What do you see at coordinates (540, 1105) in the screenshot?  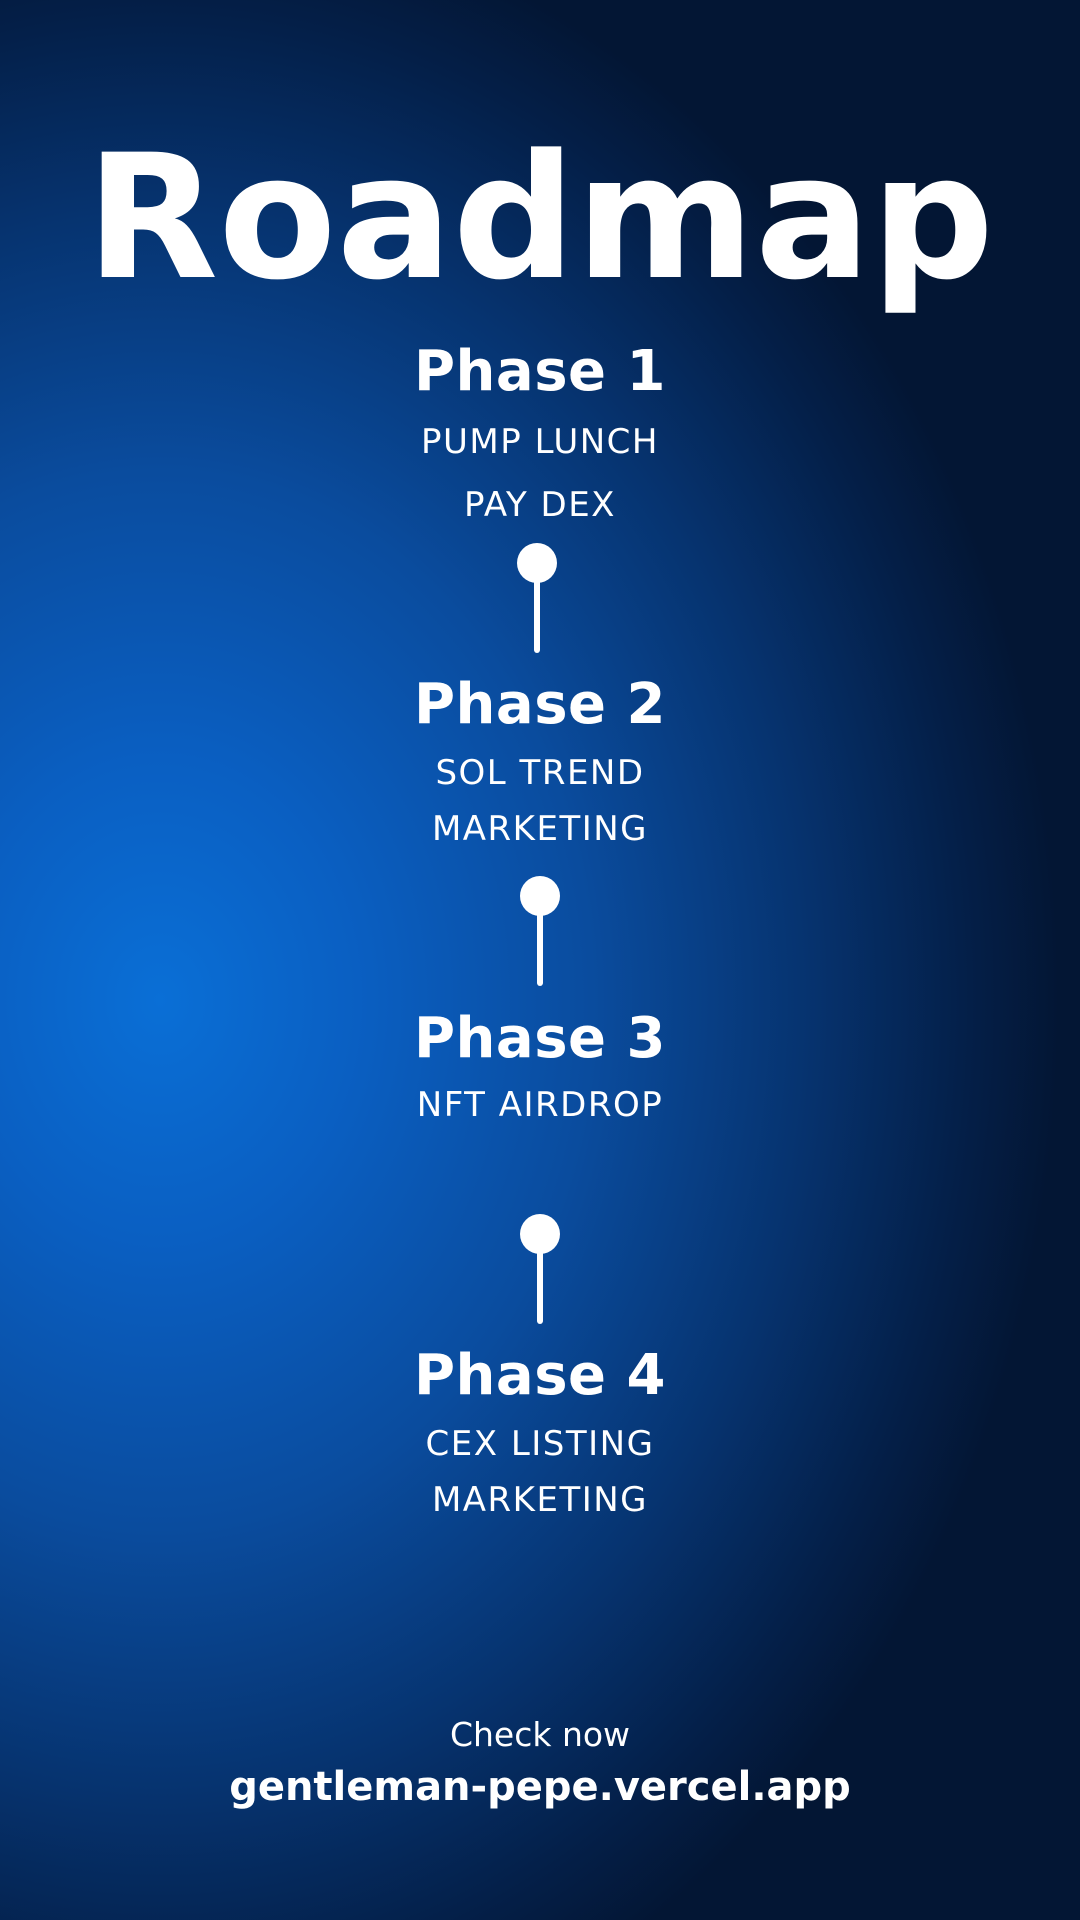 I see `phase-3-item: NFT AIRDROP` at bounding box center [540, 1105].